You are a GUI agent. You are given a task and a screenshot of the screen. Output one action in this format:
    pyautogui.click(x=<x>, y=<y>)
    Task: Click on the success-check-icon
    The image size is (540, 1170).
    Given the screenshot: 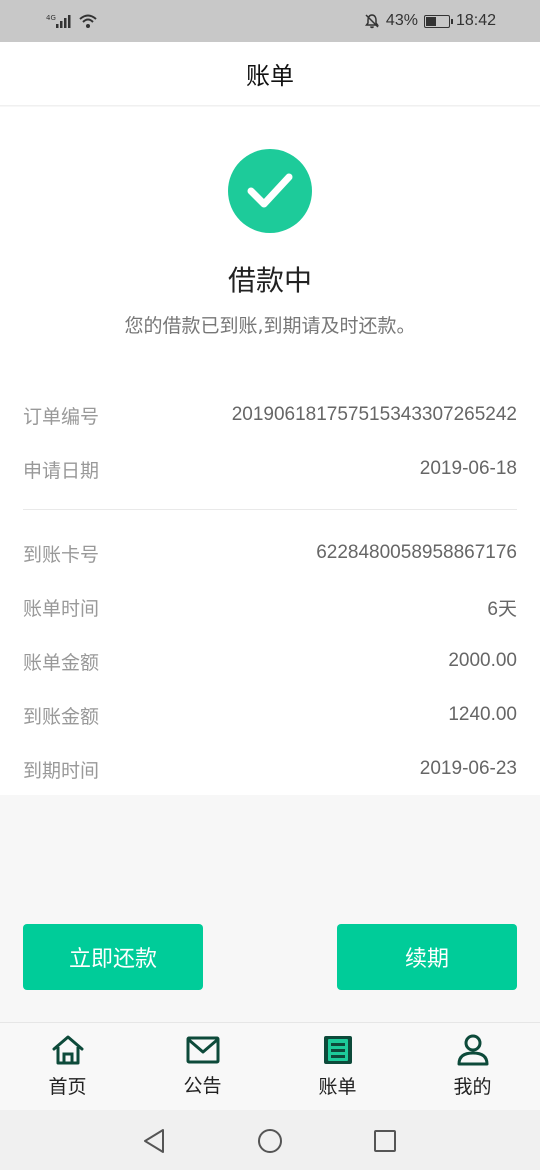 What is the action you would take?
    pyautogui.click(x=270, y=191)
    